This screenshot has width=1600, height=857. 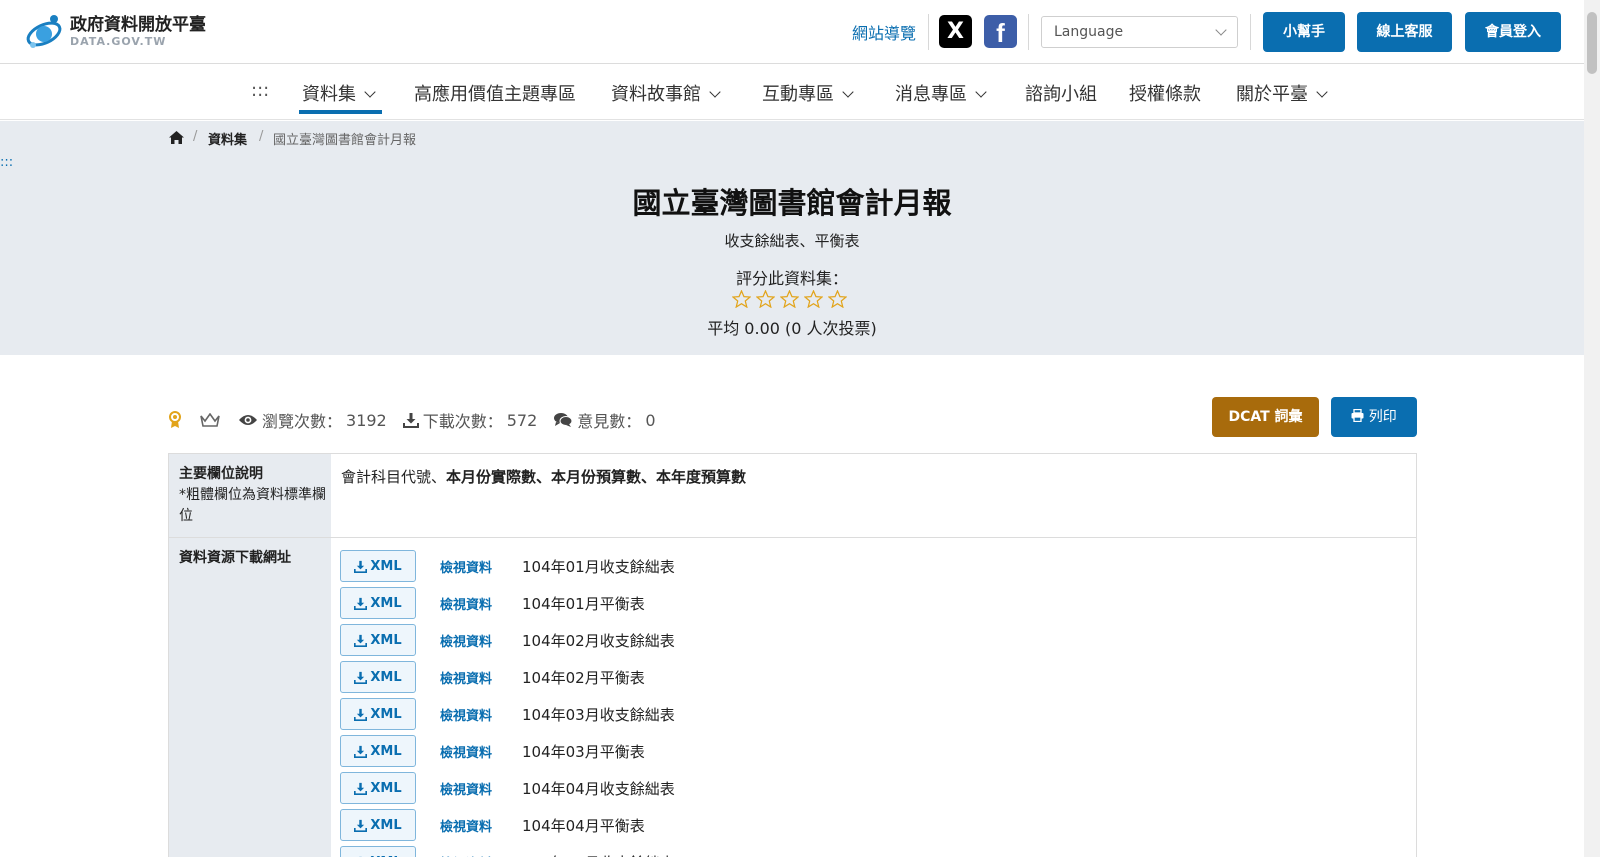 I want to click on award-badge-icon, so click(x=175, y=419).